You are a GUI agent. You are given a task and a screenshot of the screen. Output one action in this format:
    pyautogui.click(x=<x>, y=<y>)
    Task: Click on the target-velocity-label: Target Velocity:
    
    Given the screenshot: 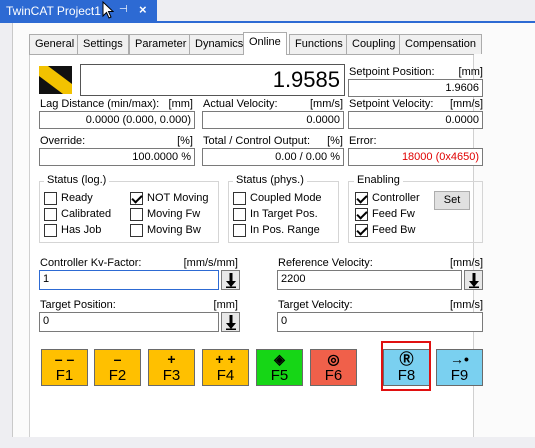 What is the action you would take?
    pyautogui.click(x=315, y=305)
    